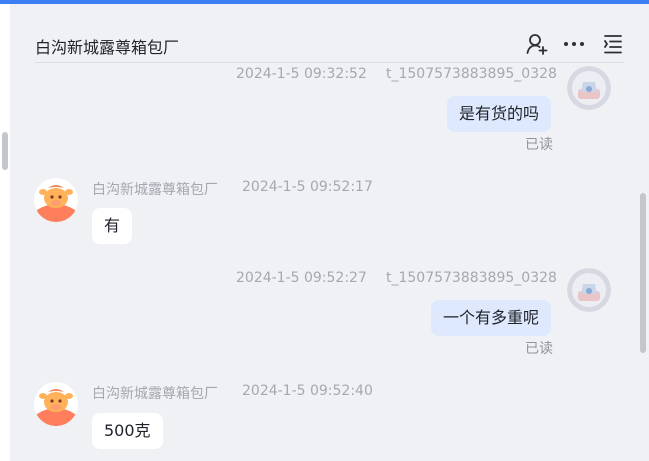  I want to click on chat-title: 白沟新城露尊箱包厂, so click(107, 47).